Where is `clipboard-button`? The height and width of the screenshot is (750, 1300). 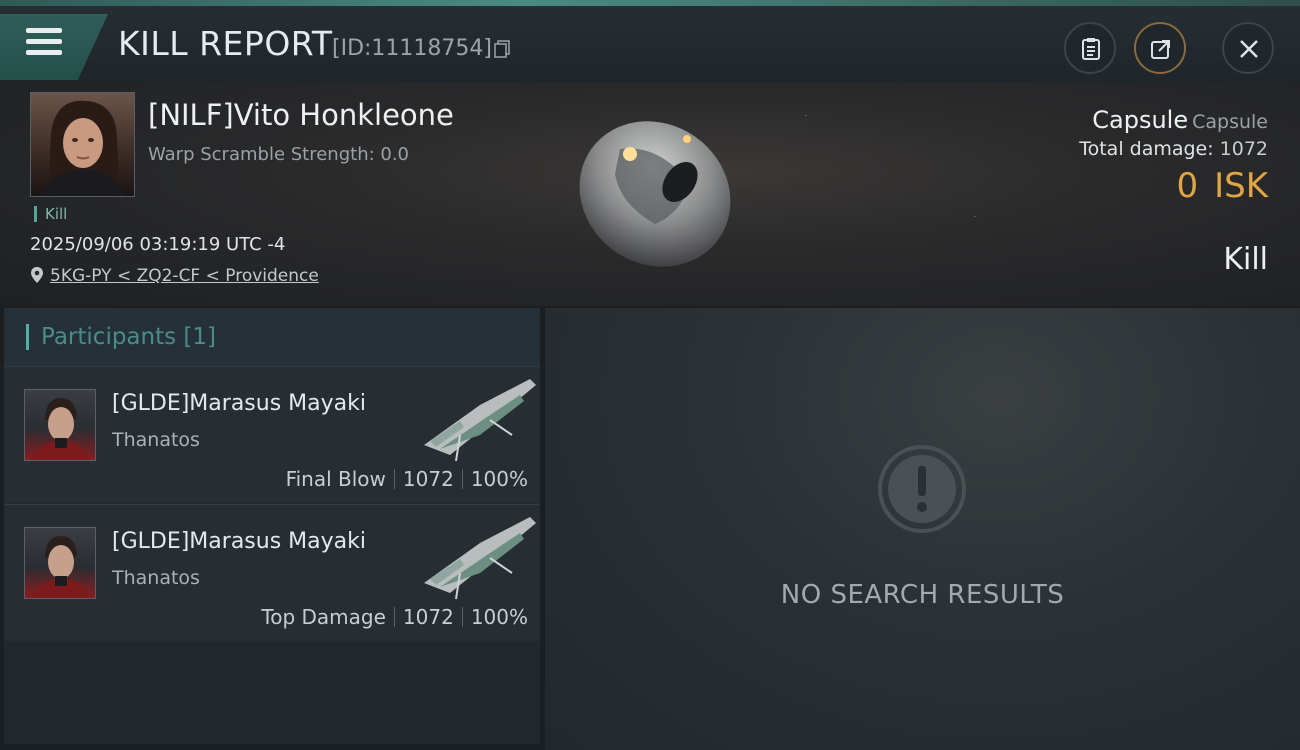
clipboard-button is located at coordinates (1090, 48).